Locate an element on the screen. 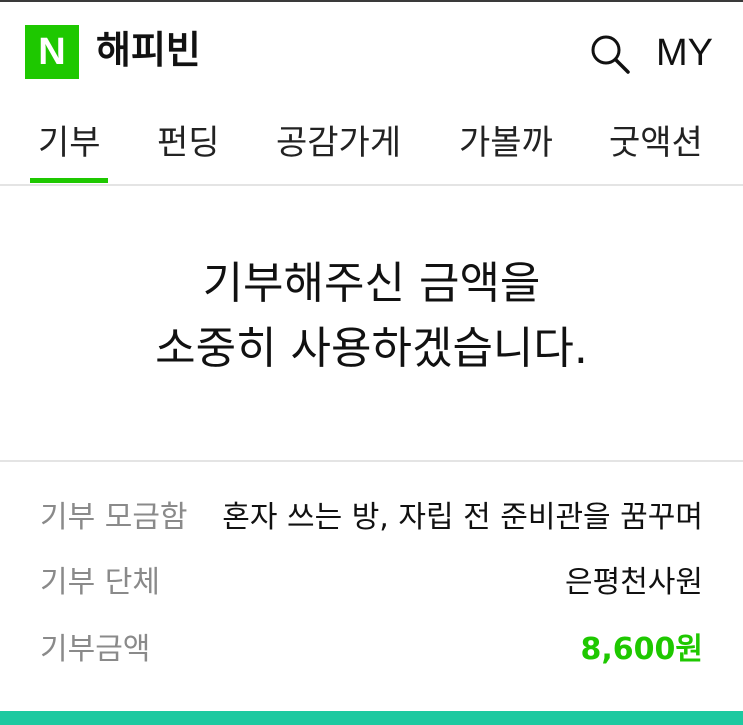 The height and width of the screenshot is (725, 743). naver-logo: N is located at coordinates (52, 52).